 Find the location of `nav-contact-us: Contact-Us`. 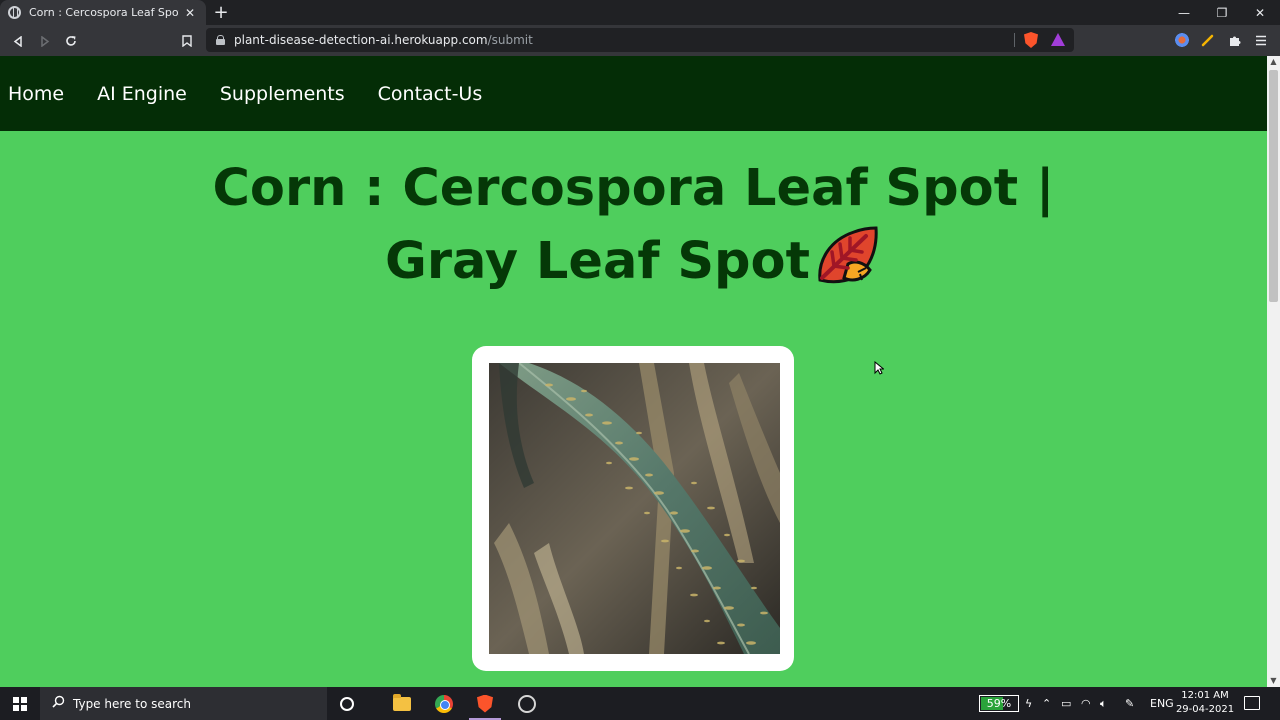

nav-contact-us: Contact-Us is located at coordinates (430, 94).